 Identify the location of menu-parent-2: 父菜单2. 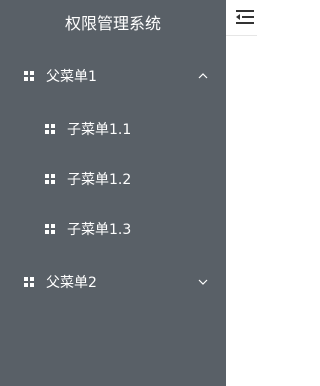
(113, 282).